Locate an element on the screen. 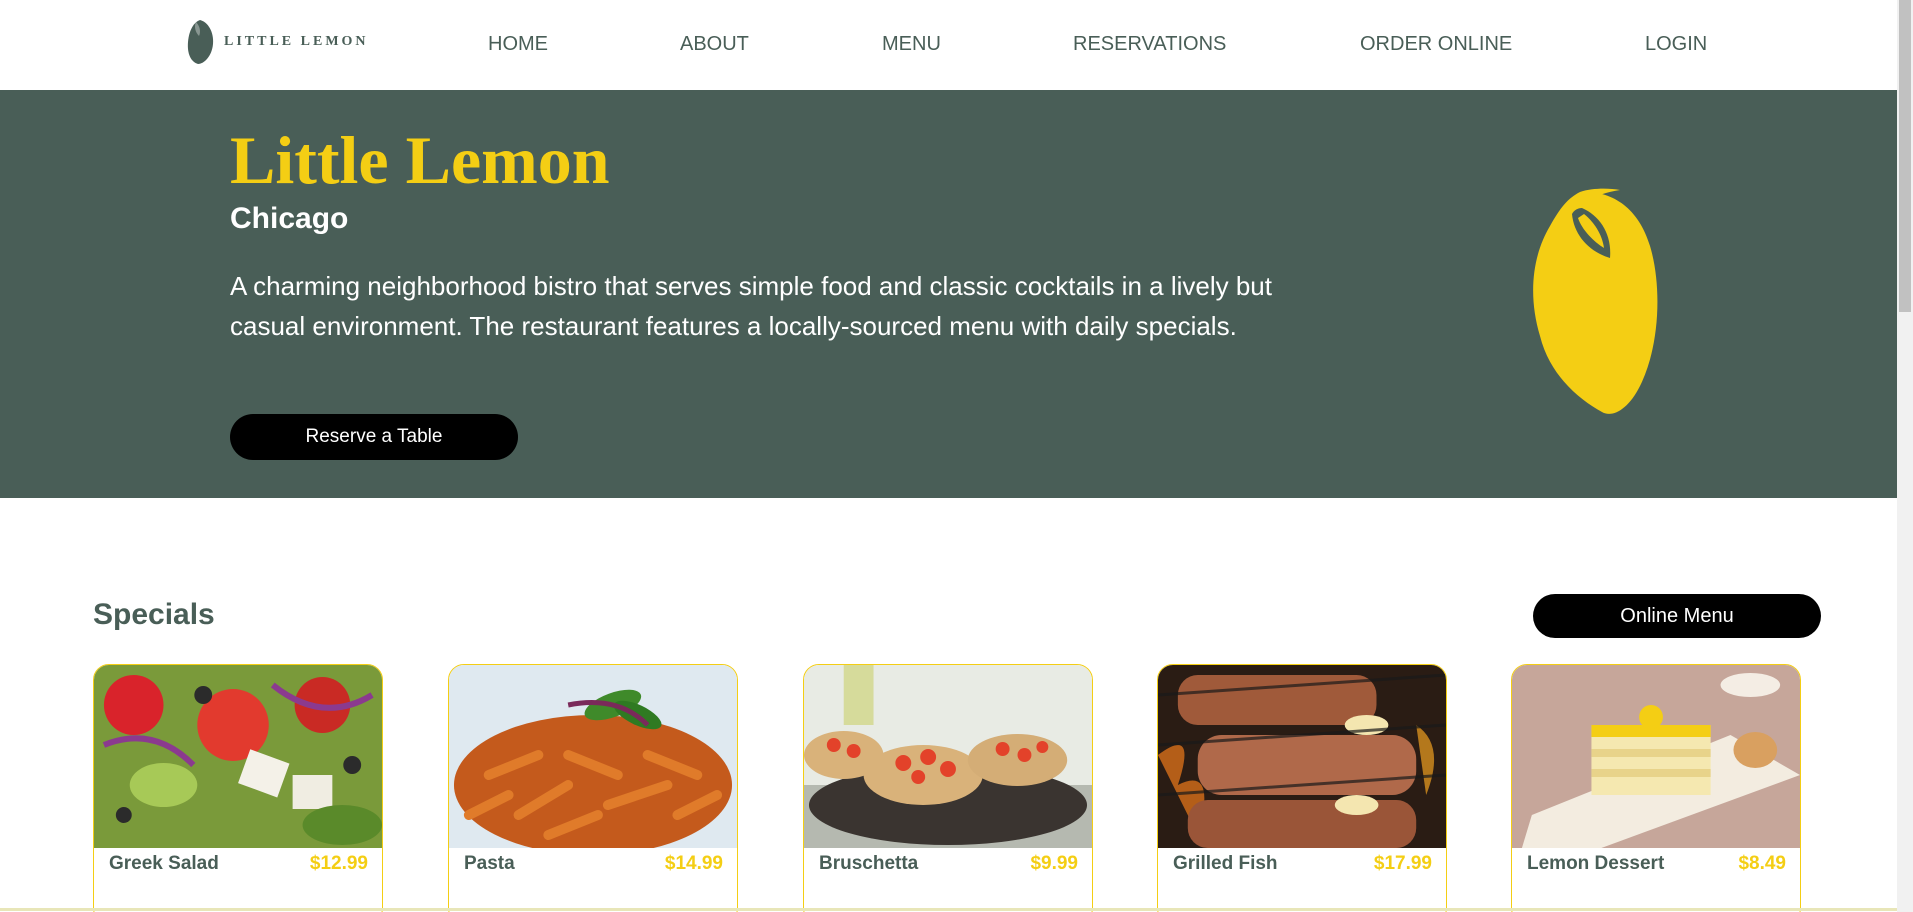  special-name: Grilled Fish is located at coordinates (1225, 863).